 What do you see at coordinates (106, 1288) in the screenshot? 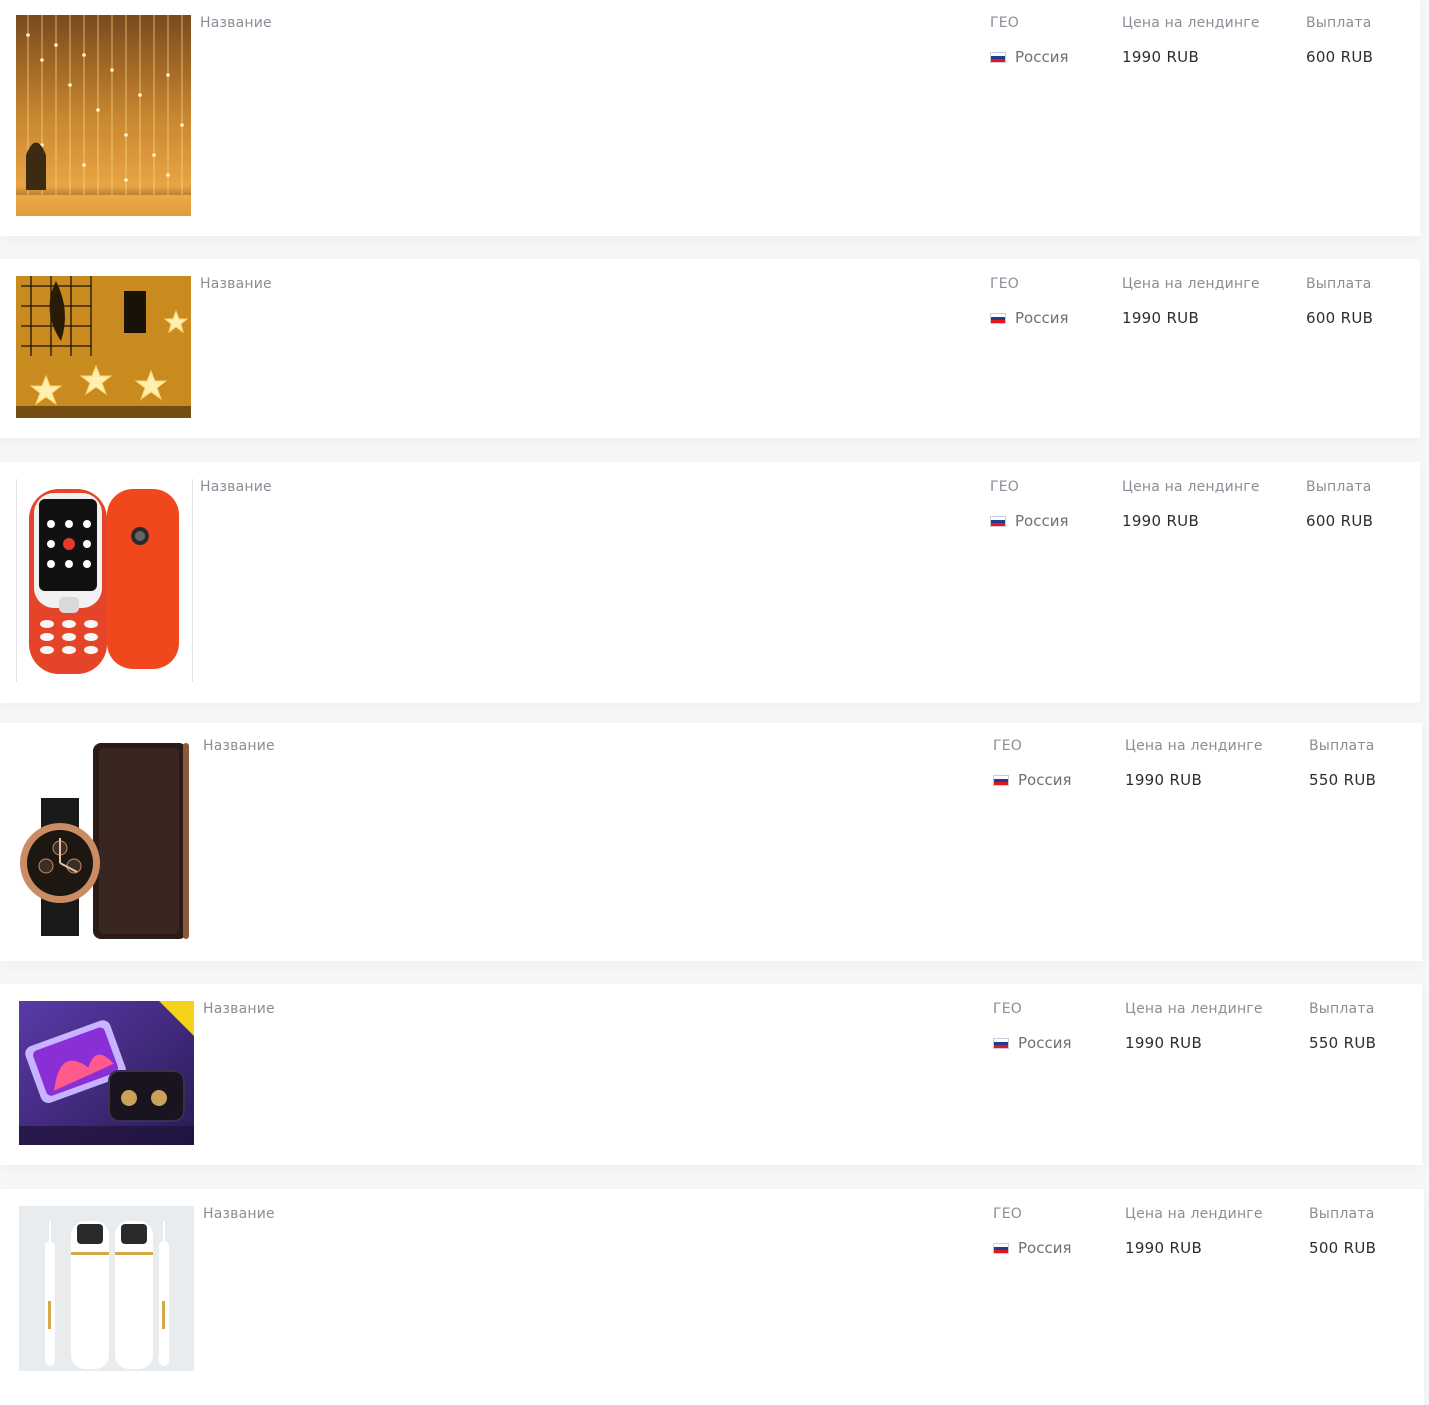
I see `ultrasonic-skin-scrubber-image` at bounding box center [106, 1288].